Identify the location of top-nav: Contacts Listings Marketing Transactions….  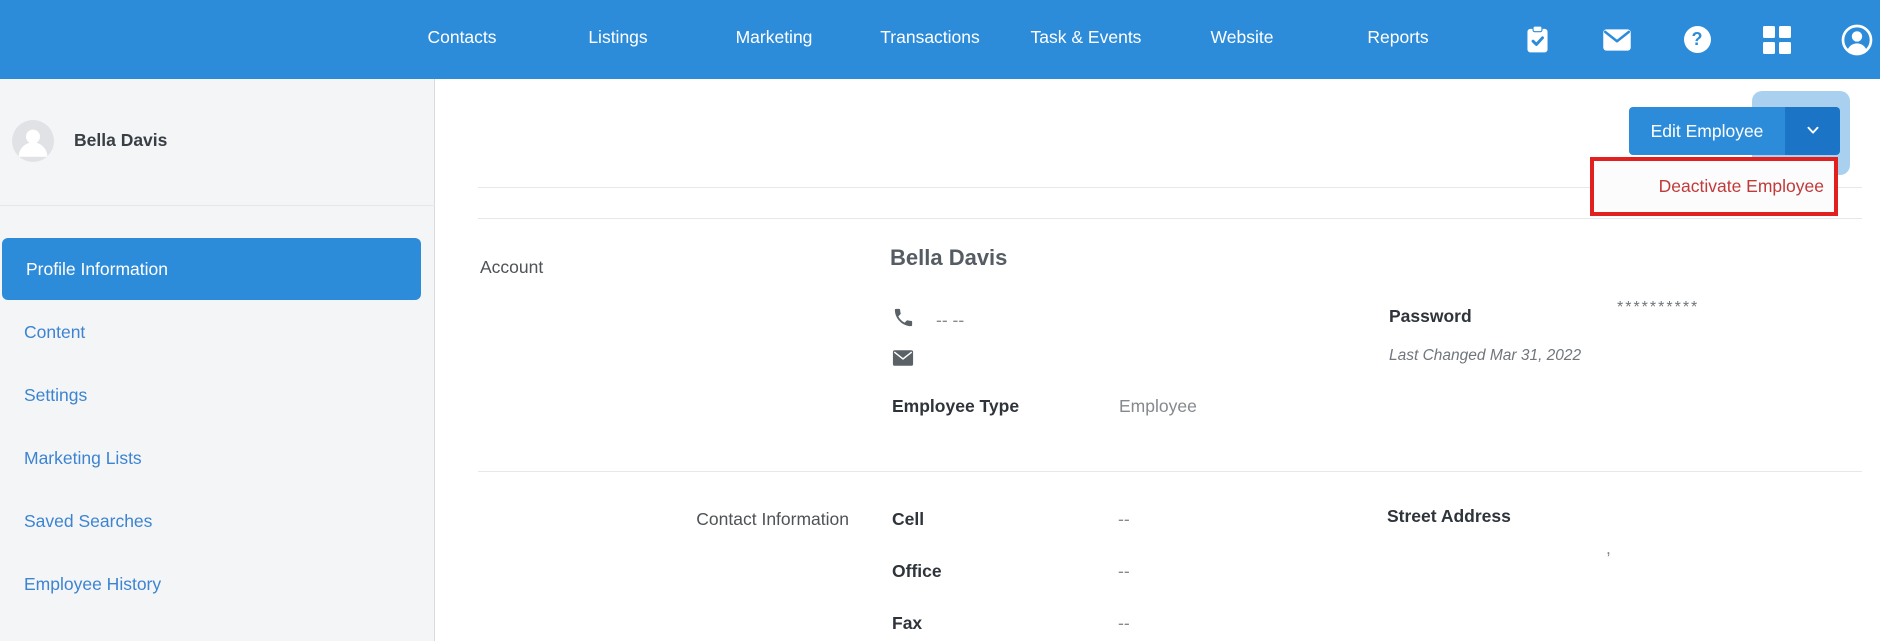
(940, 39).